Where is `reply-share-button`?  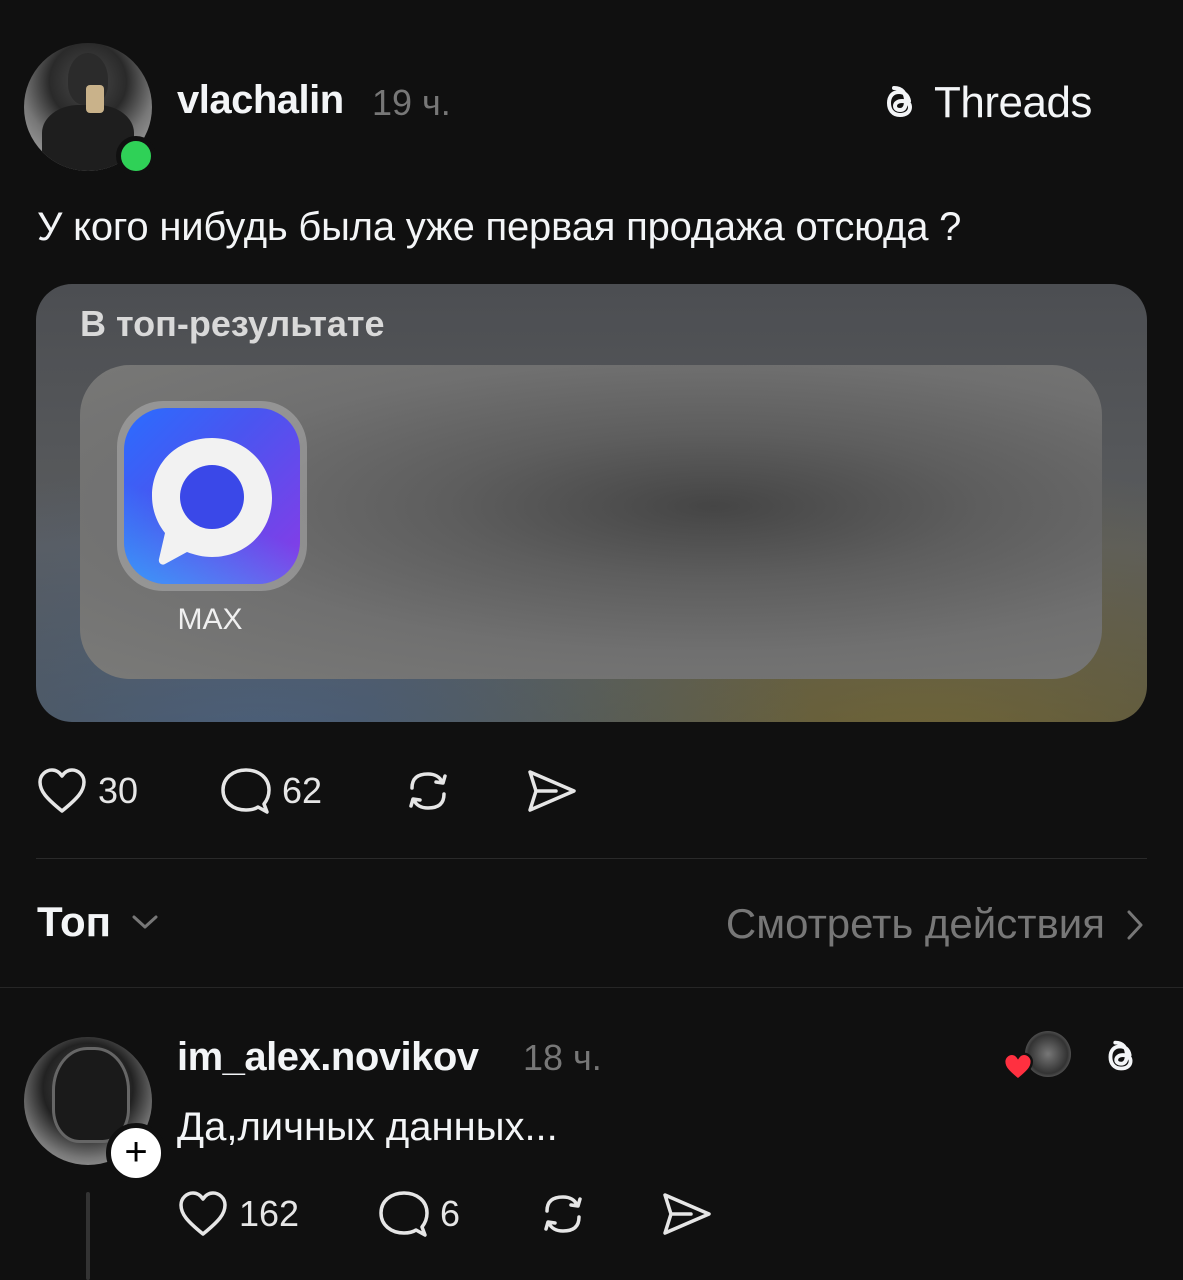 reply-share-button is located at coordinates (687, 1214).